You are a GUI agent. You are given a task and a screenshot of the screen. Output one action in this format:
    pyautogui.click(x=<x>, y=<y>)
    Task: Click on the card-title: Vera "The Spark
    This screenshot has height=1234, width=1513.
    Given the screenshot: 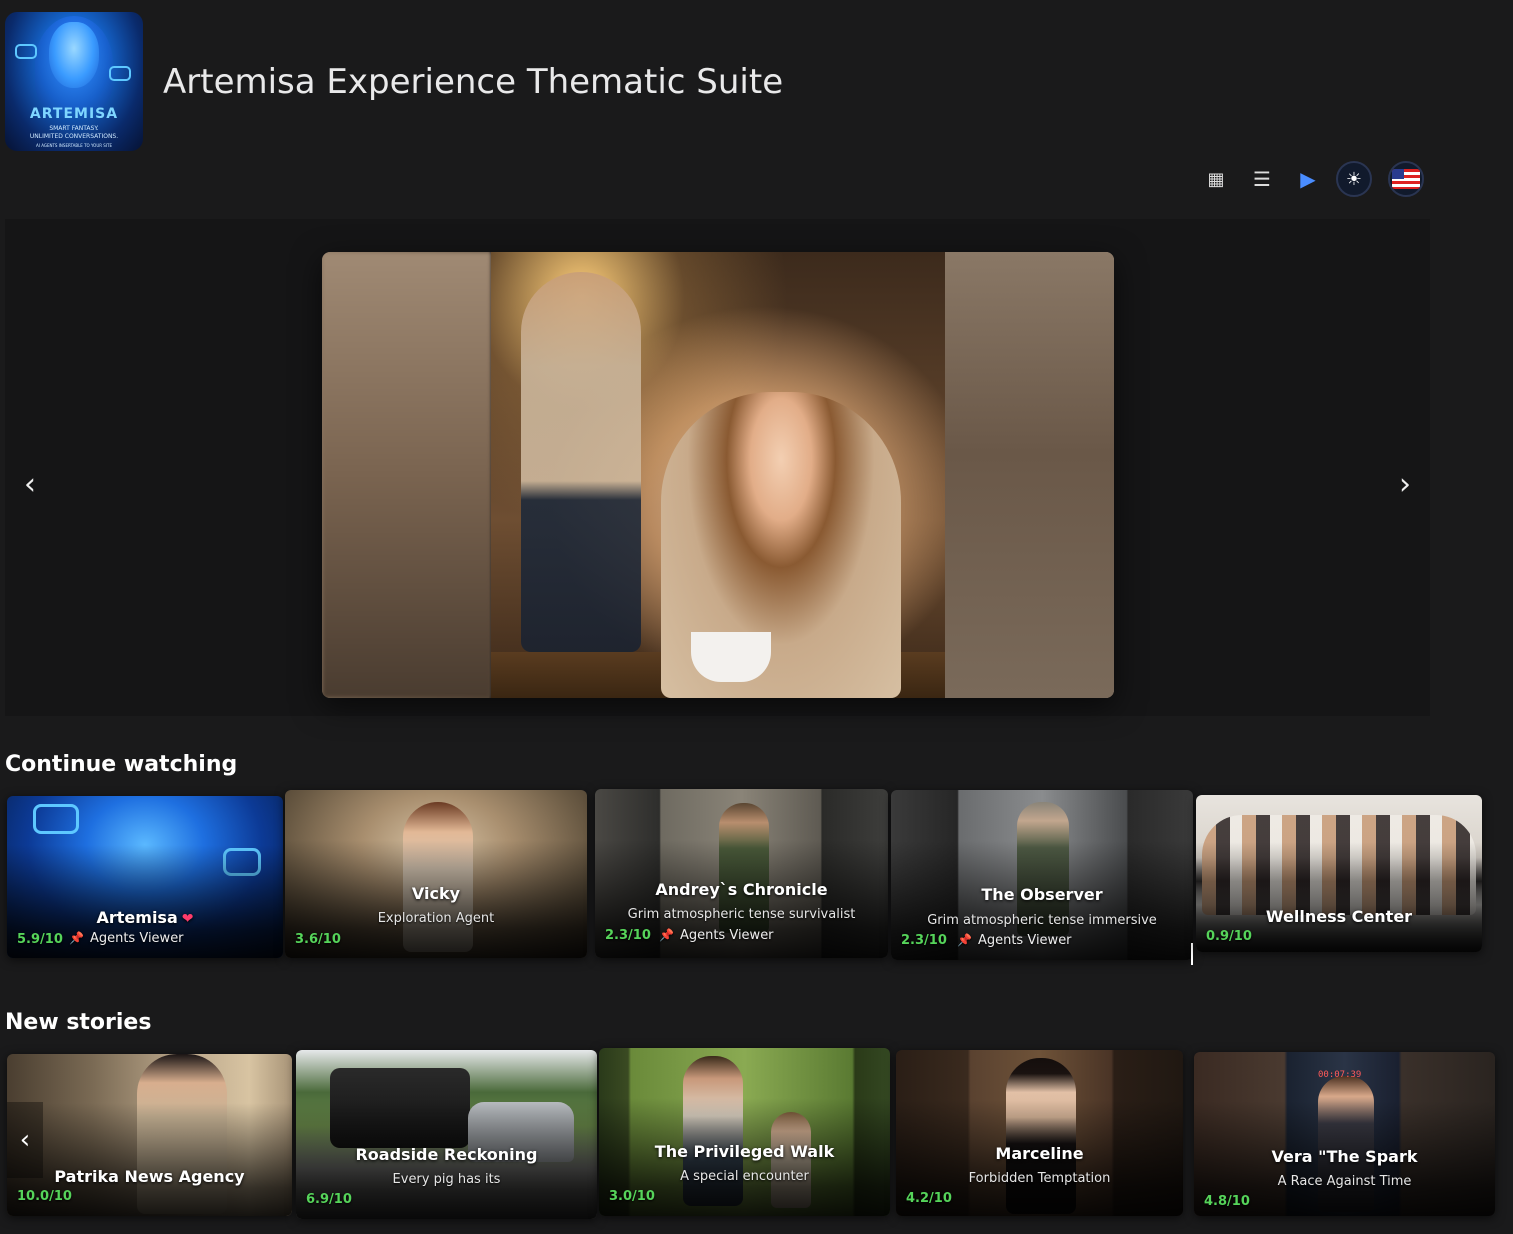 What is the action you would take?
    pyautogui.click(x=1344, y=1156)
    